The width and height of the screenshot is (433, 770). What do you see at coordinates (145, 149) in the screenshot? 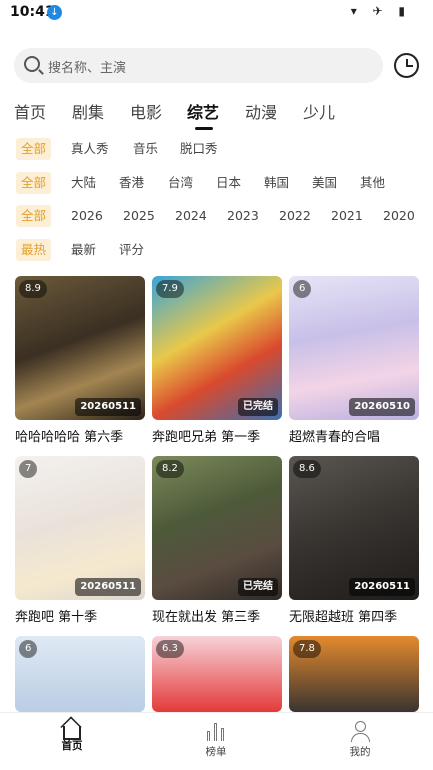
I see `filter-chip: 音乐` at bounding box center [145, 149].